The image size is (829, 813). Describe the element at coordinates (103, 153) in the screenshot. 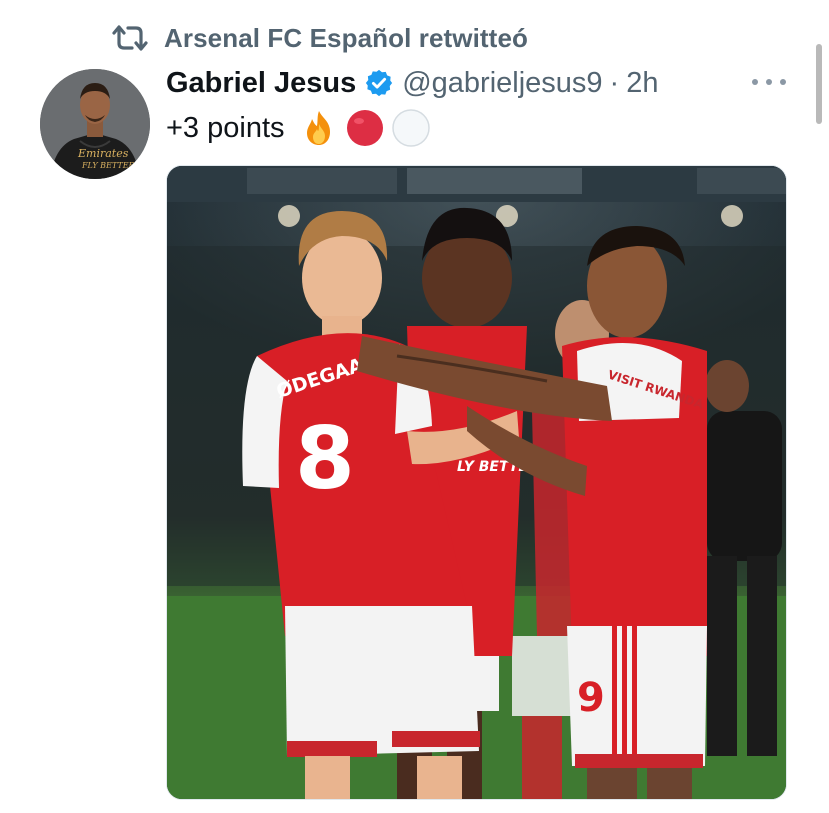

I see `svg-text: Emirates` at that location.